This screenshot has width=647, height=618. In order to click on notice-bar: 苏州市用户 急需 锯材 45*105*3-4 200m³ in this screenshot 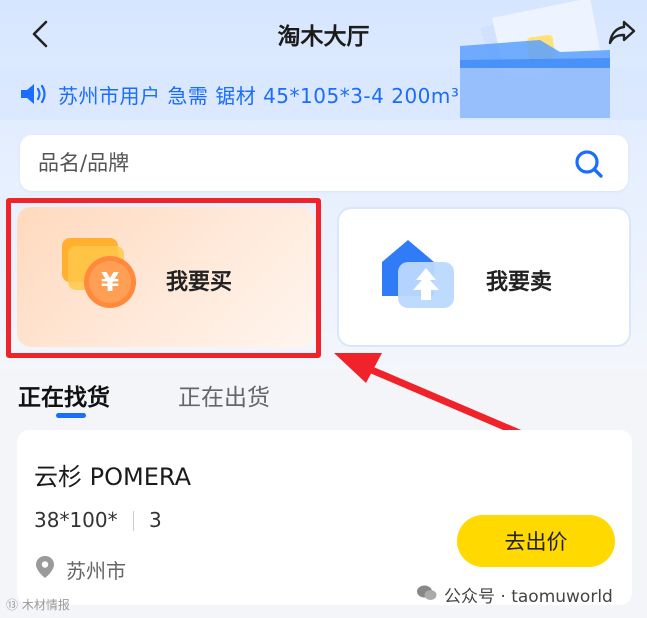, I will do `click(323, 94)`.